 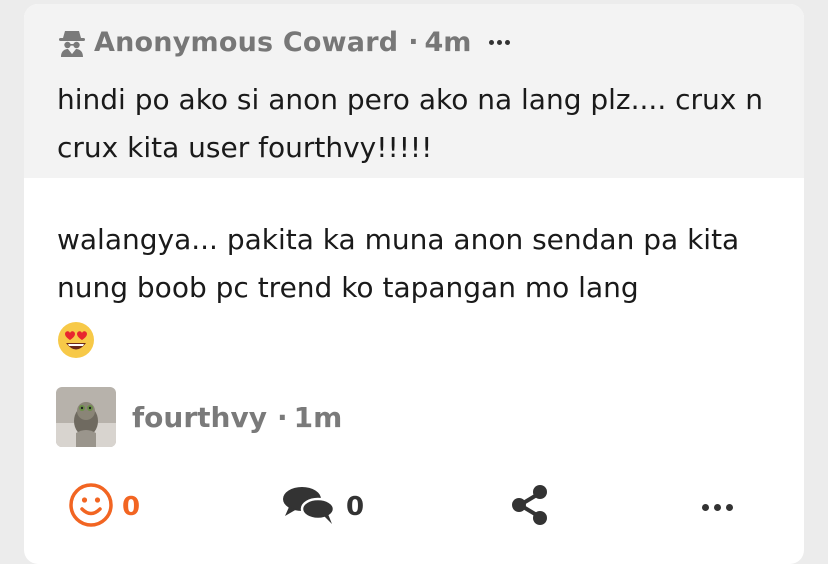 I want to click on action-bar: 0 0, so click(x=414, y=507).